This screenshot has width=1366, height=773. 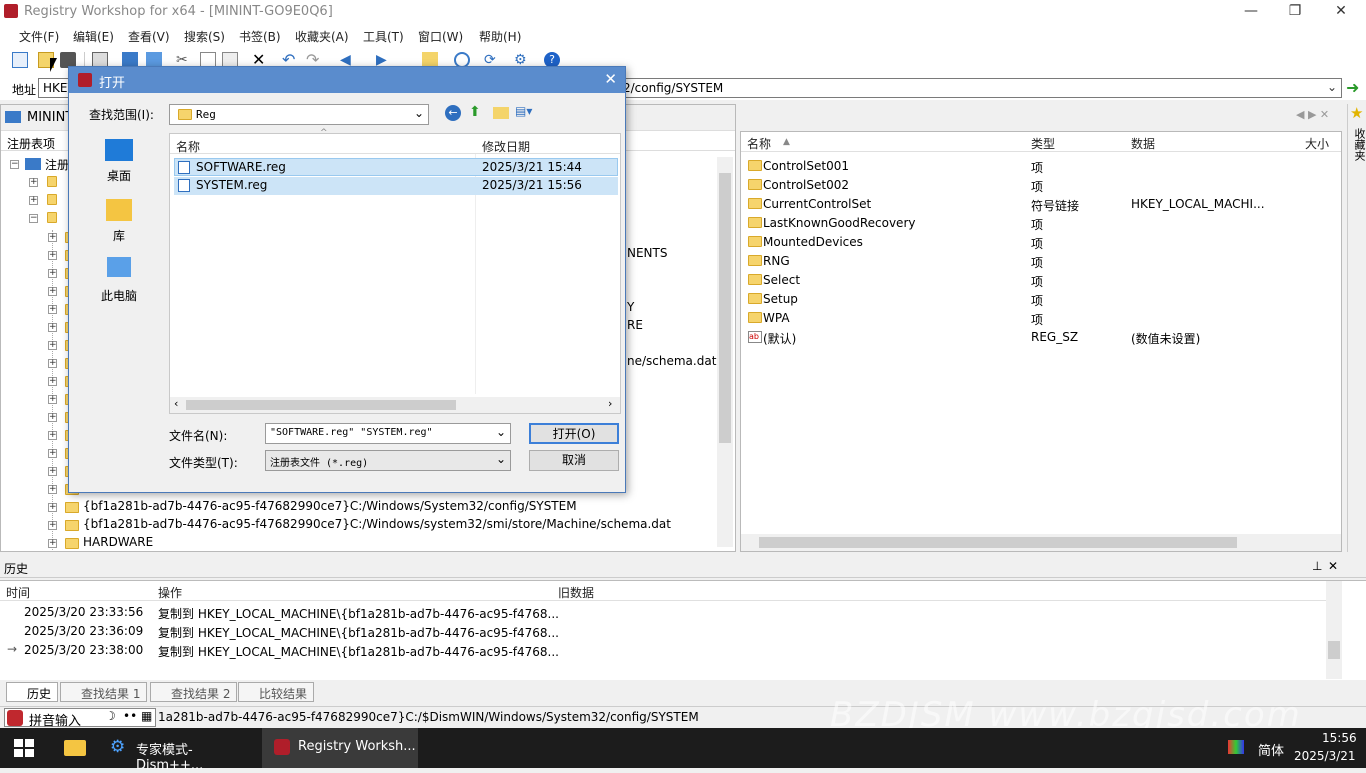 What do you see at coordinates (75, 748) in the screenshot?
I see `file-explorer-icon` at bounding box center [75, 748].